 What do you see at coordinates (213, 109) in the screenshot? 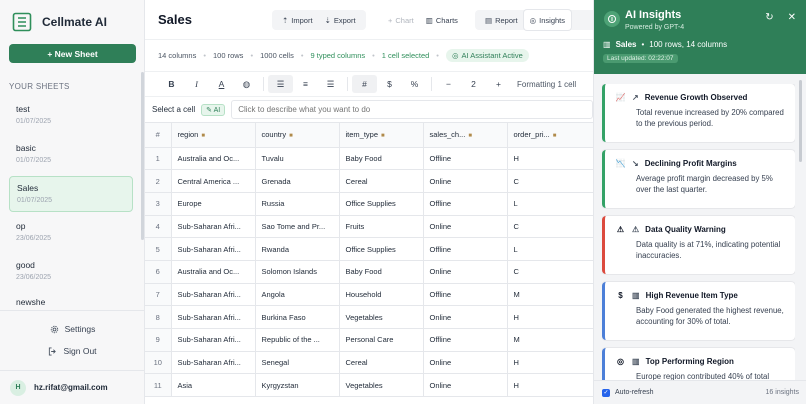
I see `ai-chip: ✎ AI` at bounding box center [213, 109].